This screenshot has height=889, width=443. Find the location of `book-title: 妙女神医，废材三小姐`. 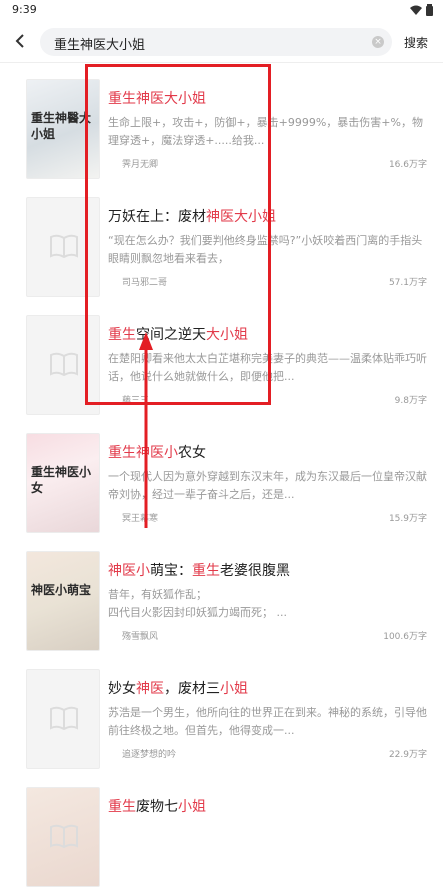

book-title: 妙女神医，废材三小姐 is located at coordinates (178, 688).